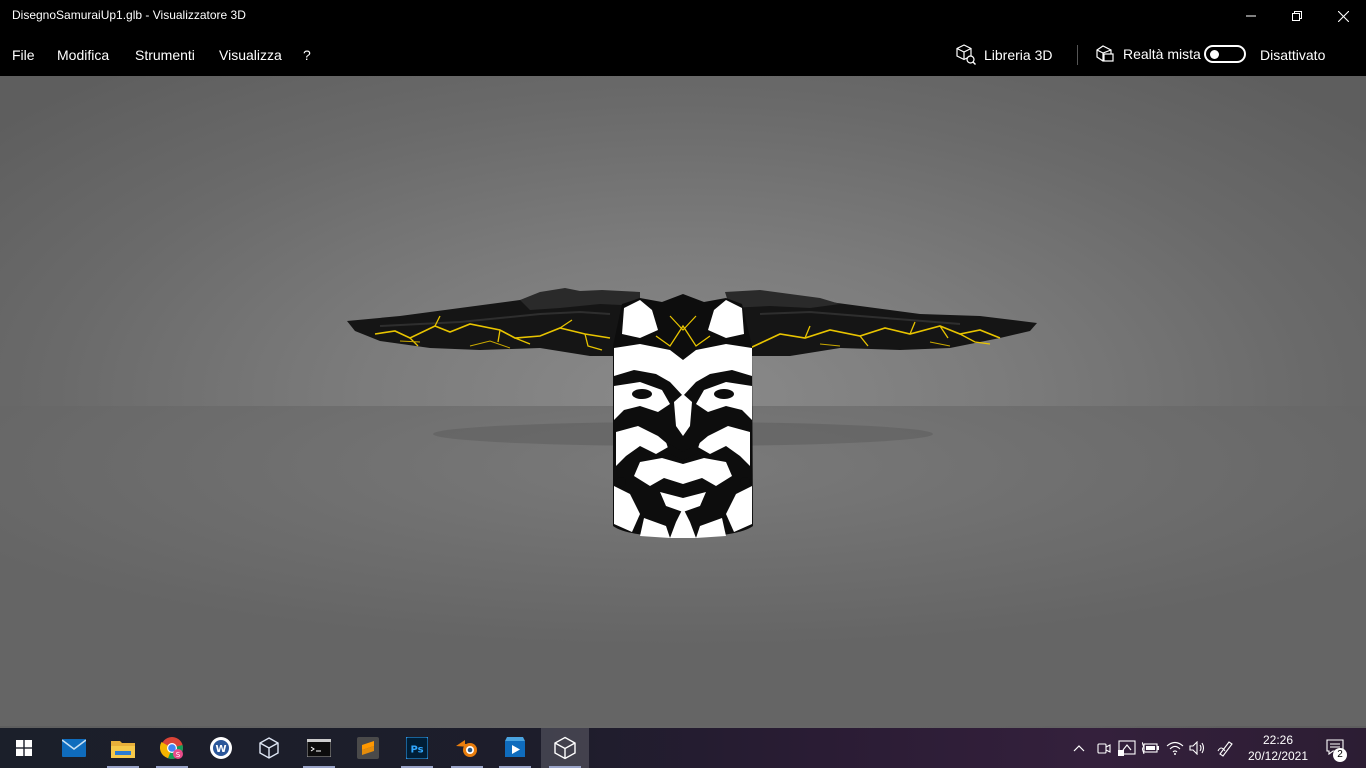  Describe the element at coordinates (1278, 756) in the screenshot. I see `clock-date: 20/12/2021` at that location.